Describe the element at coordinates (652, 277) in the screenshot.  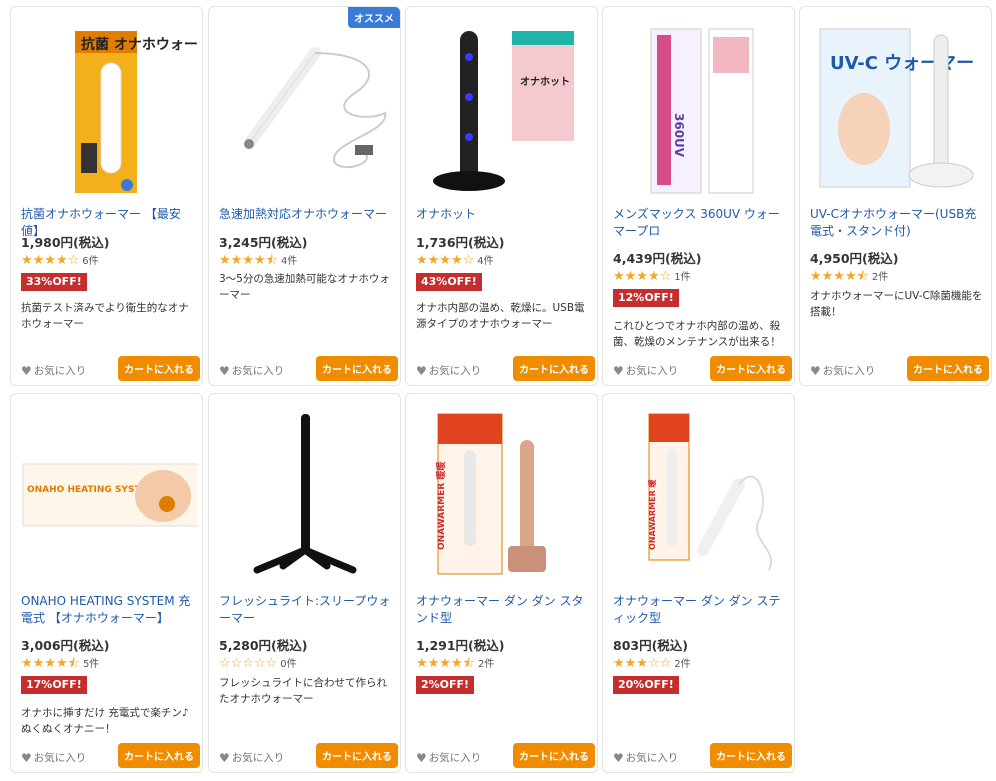
I see `rating: ★★★★☆ 1件` at that location.